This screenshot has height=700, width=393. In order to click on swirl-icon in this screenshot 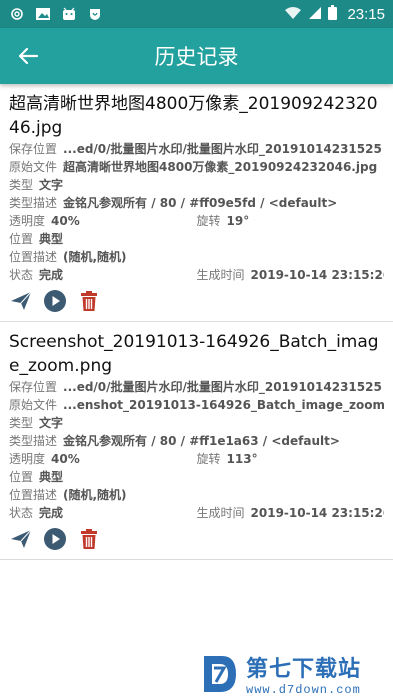, I will do `click(17, 14)`.